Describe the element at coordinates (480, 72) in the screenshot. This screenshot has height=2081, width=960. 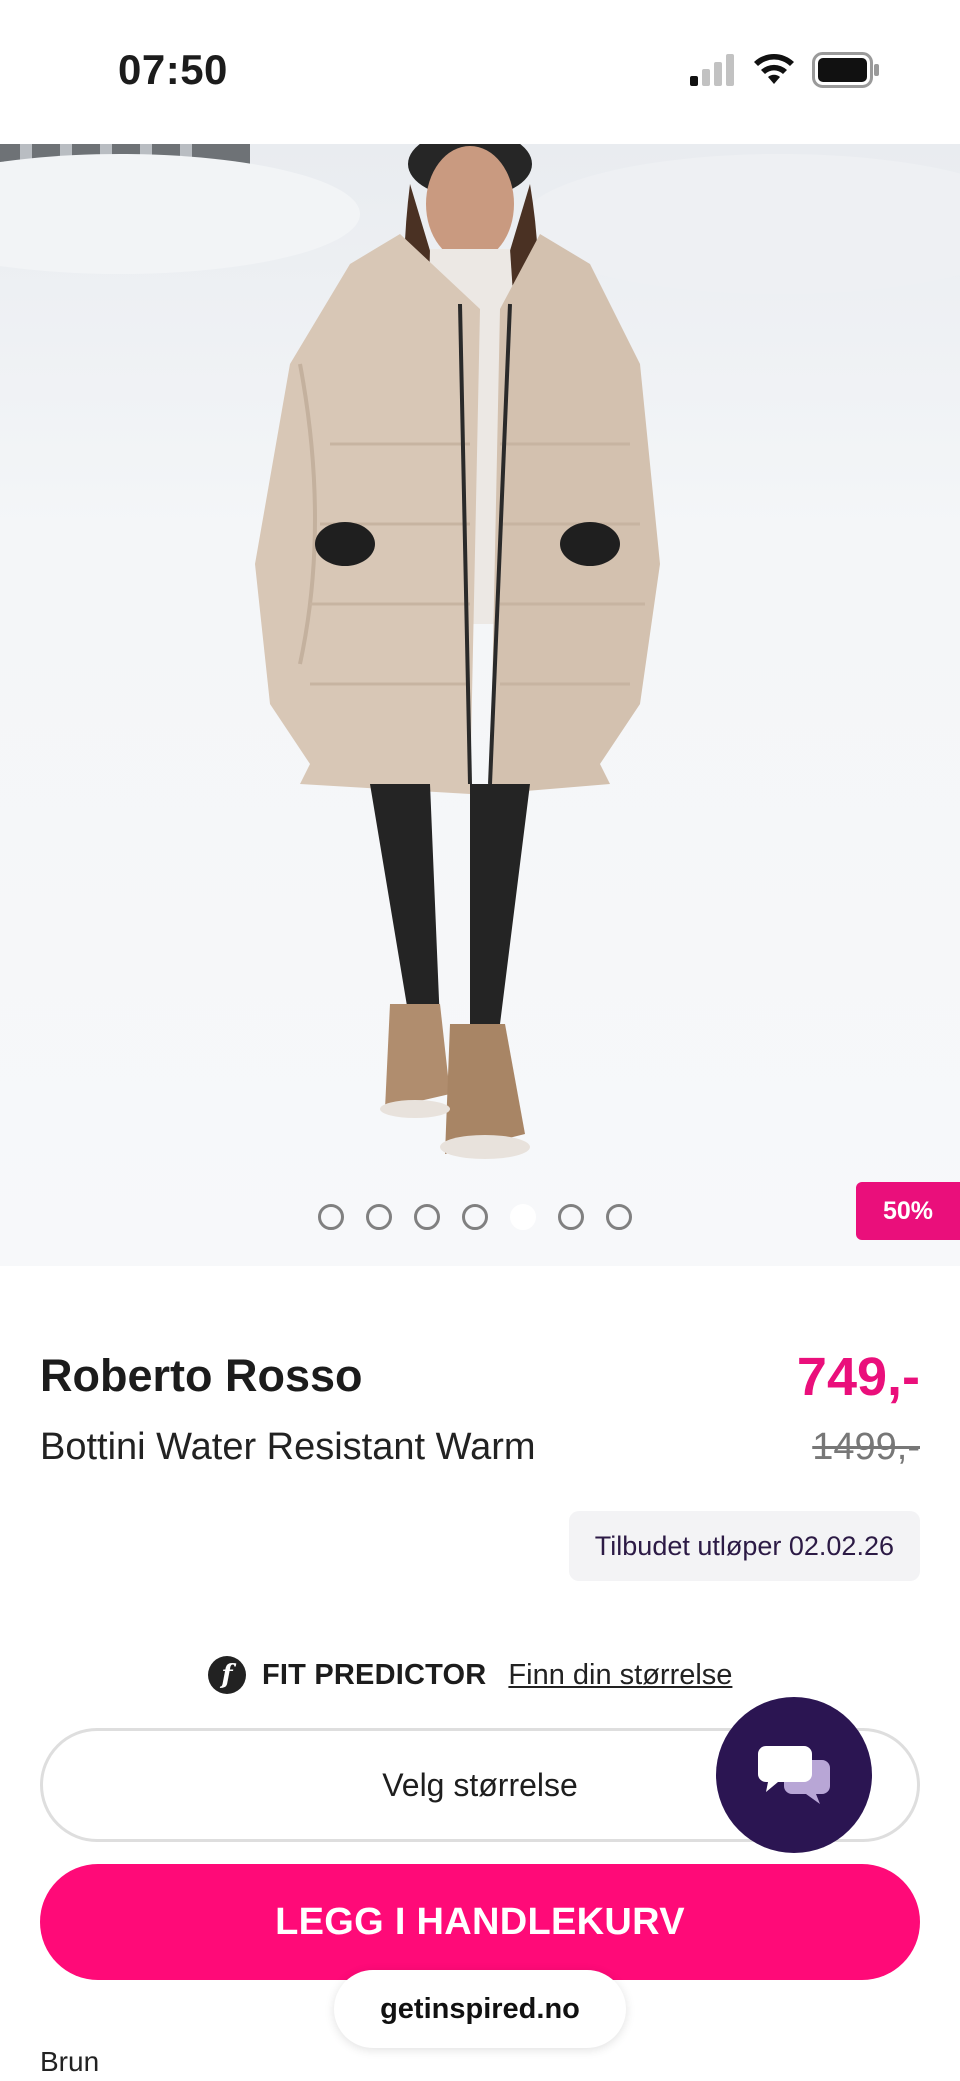
I see `status-bar: 07:50` at that location.